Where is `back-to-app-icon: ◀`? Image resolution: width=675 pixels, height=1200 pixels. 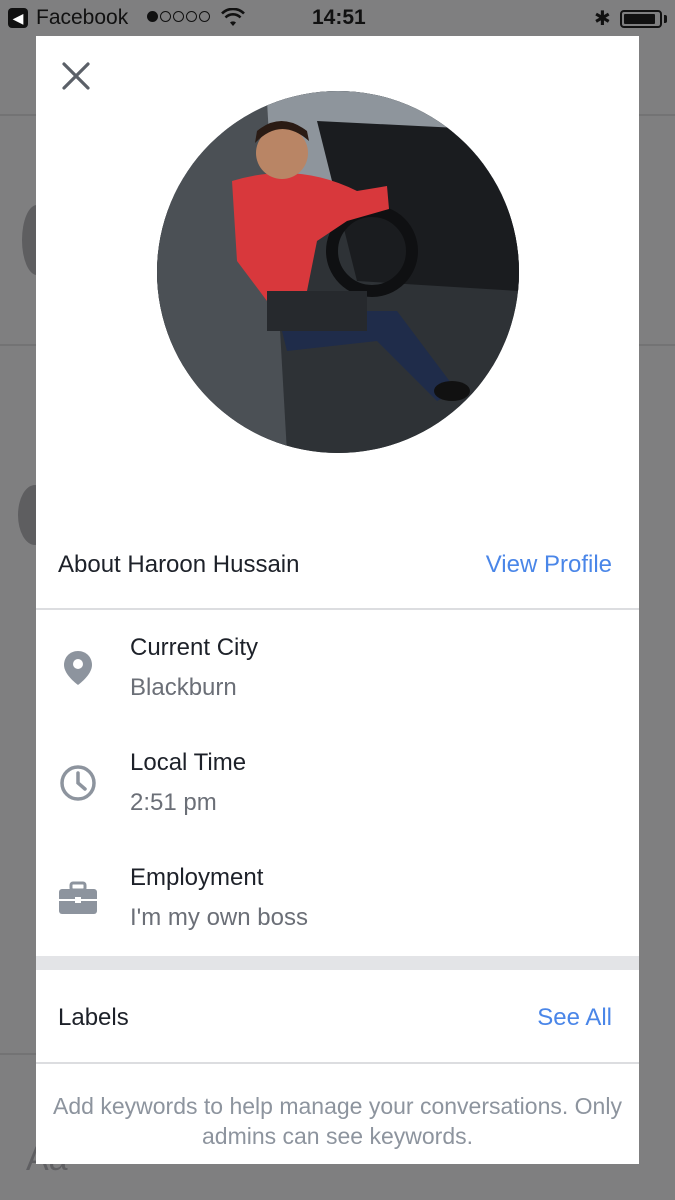 back-to-app-icon: ◀ is located at coordinates (18, 18).